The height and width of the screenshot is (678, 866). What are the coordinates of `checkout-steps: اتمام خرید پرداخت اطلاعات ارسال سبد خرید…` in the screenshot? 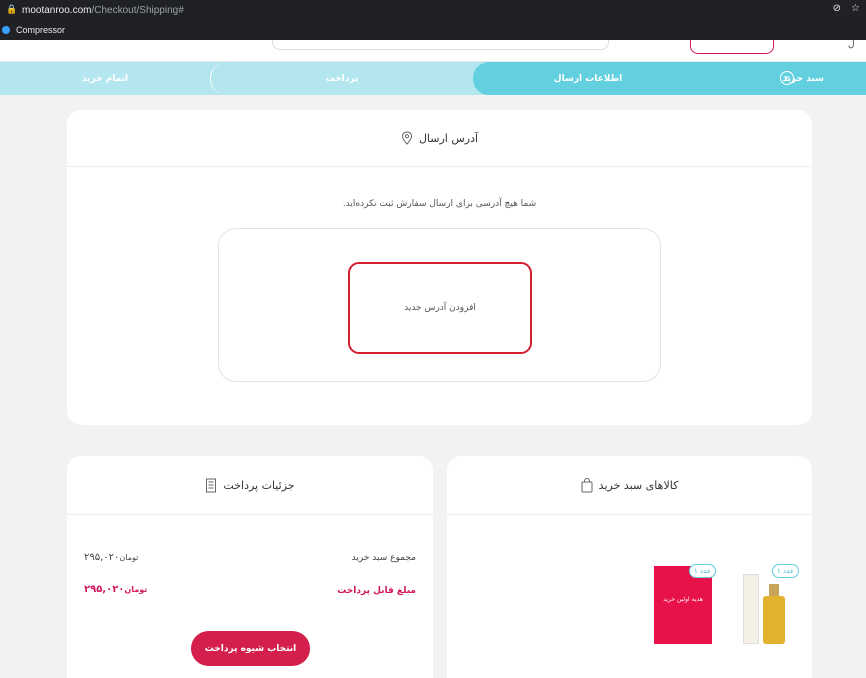 It's located at (433, 78).